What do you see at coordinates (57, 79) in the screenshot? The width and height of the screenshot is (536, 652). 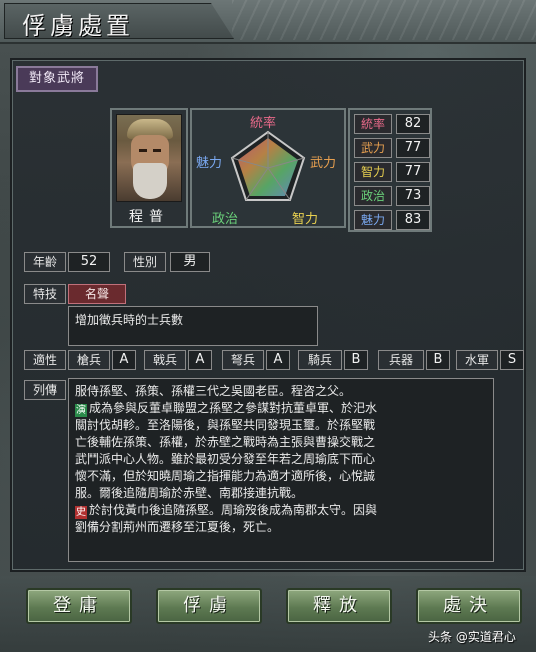 I see `target-general-tag: 對象武將` at bounding box center [57, 79].